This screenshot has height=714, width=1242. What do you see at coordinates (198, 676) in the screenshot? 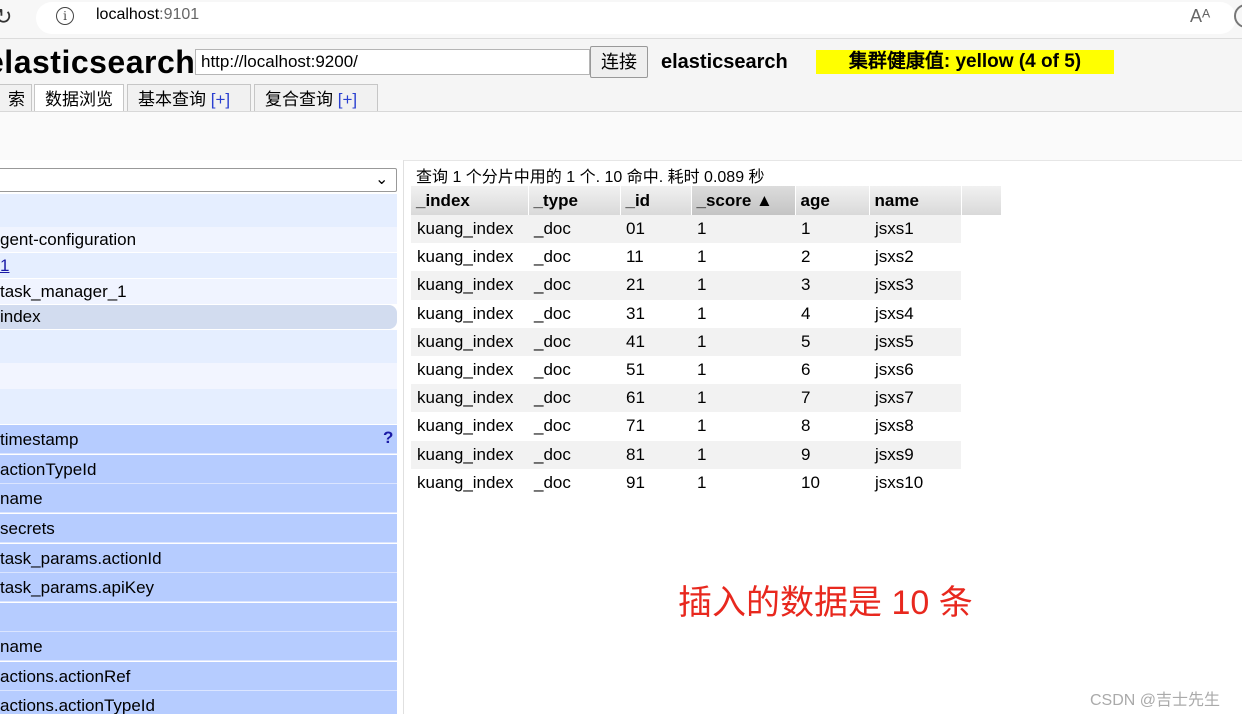
I see `sidebar-field-item: actions.actionRef` at bounding box center [198, 676].